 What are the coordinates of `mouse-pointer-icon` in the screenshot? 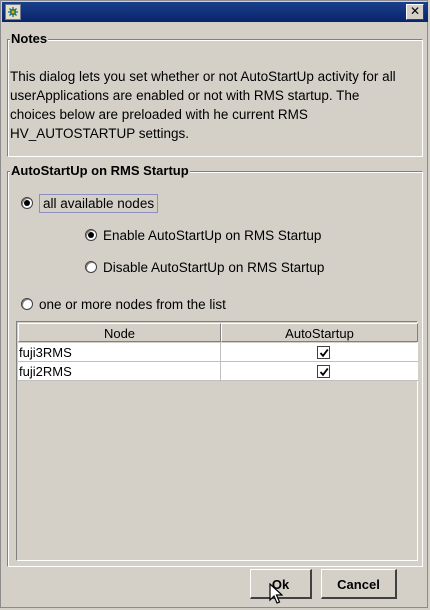 It's located at (276, 595).